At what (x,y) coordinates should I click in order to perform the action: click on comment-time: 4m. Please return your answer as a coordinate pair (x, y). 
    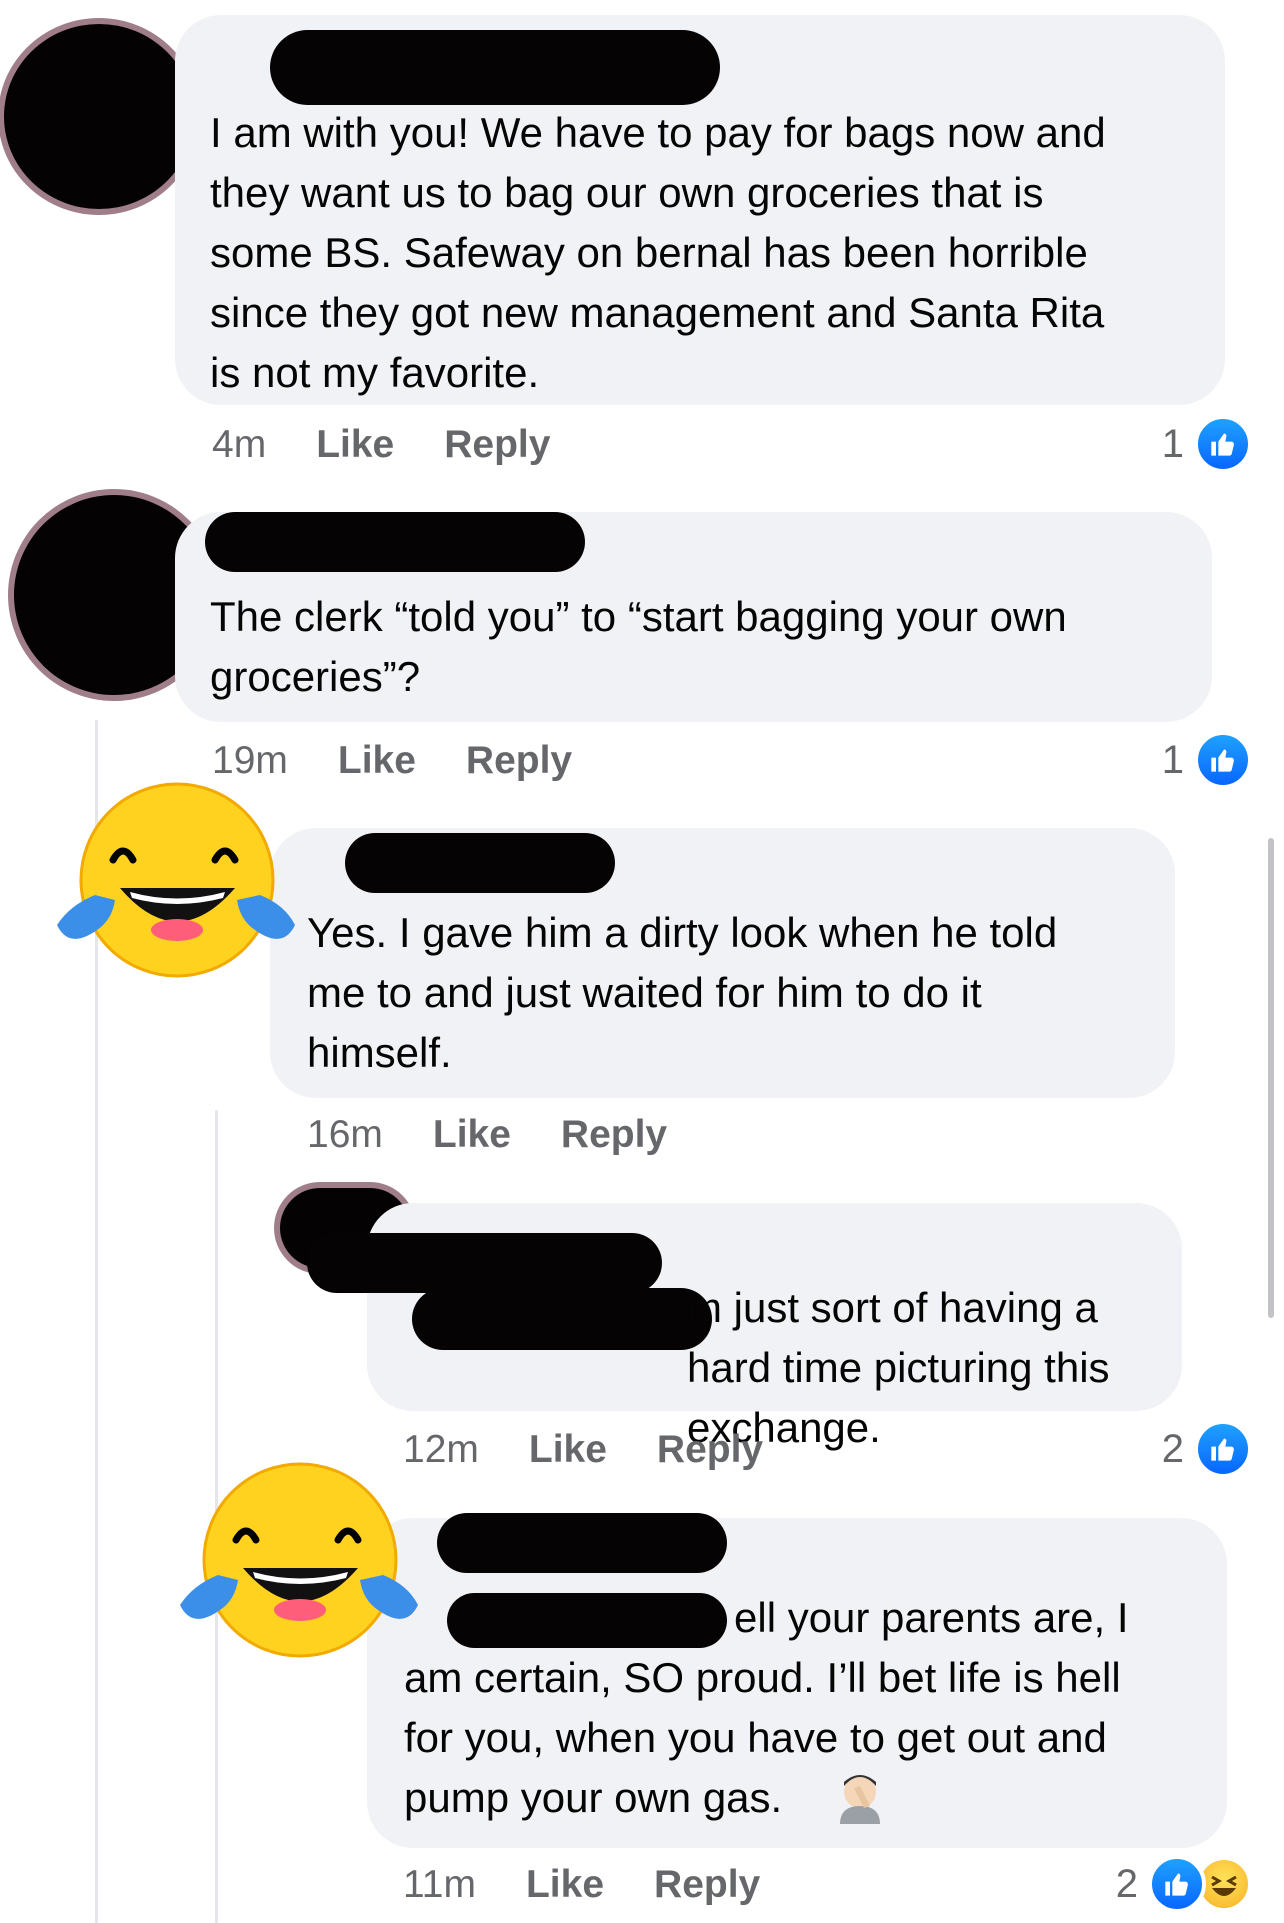
    Looking at the image, I should click on (239, 445).